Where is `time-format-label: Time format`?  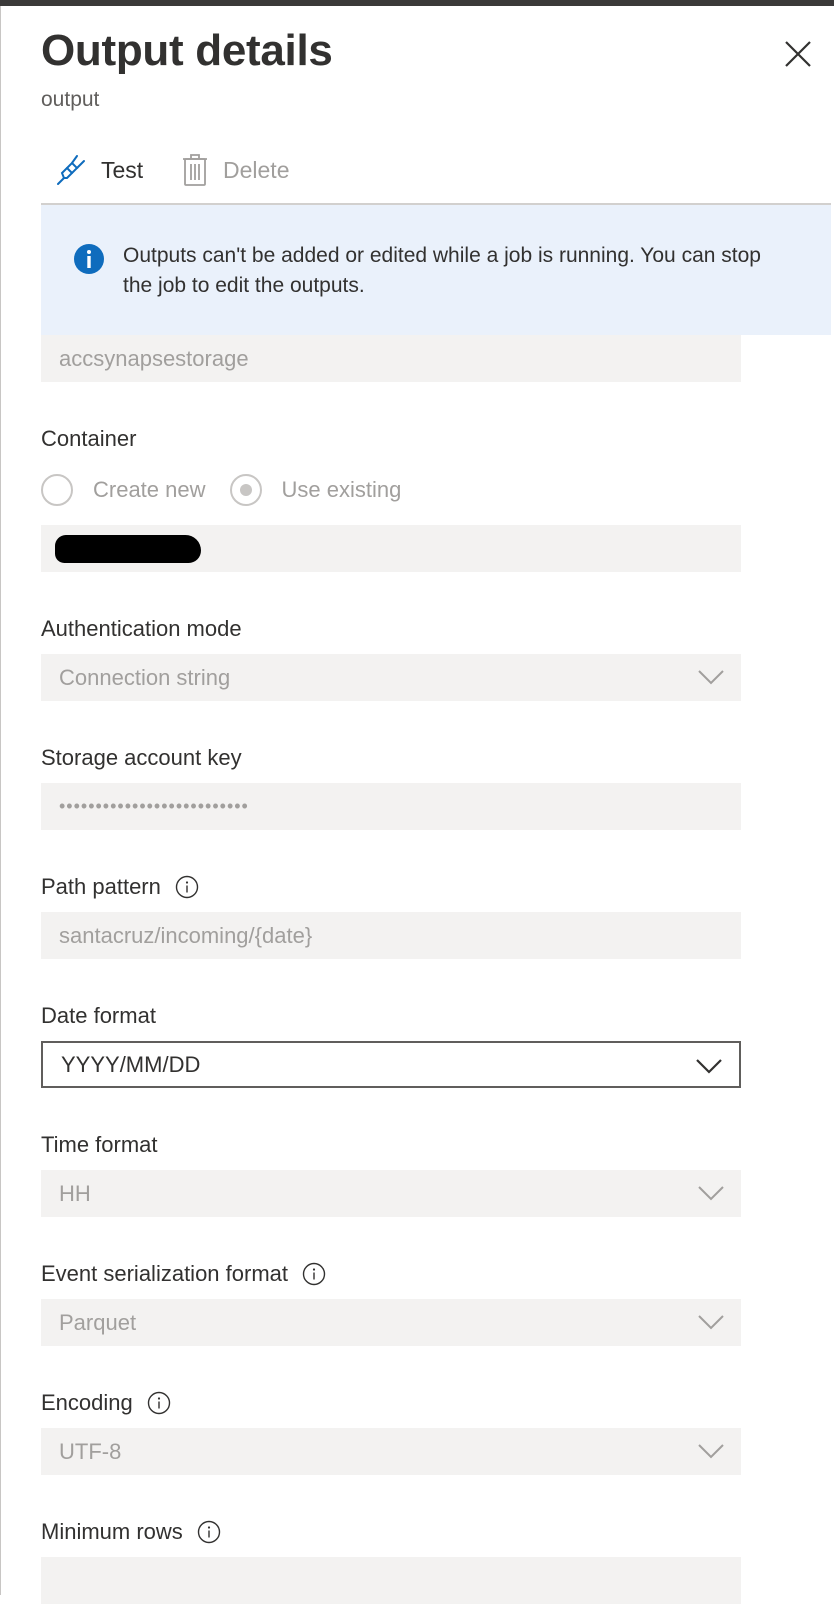
time-format-label: Time format is located at coordinates (99, 1145).